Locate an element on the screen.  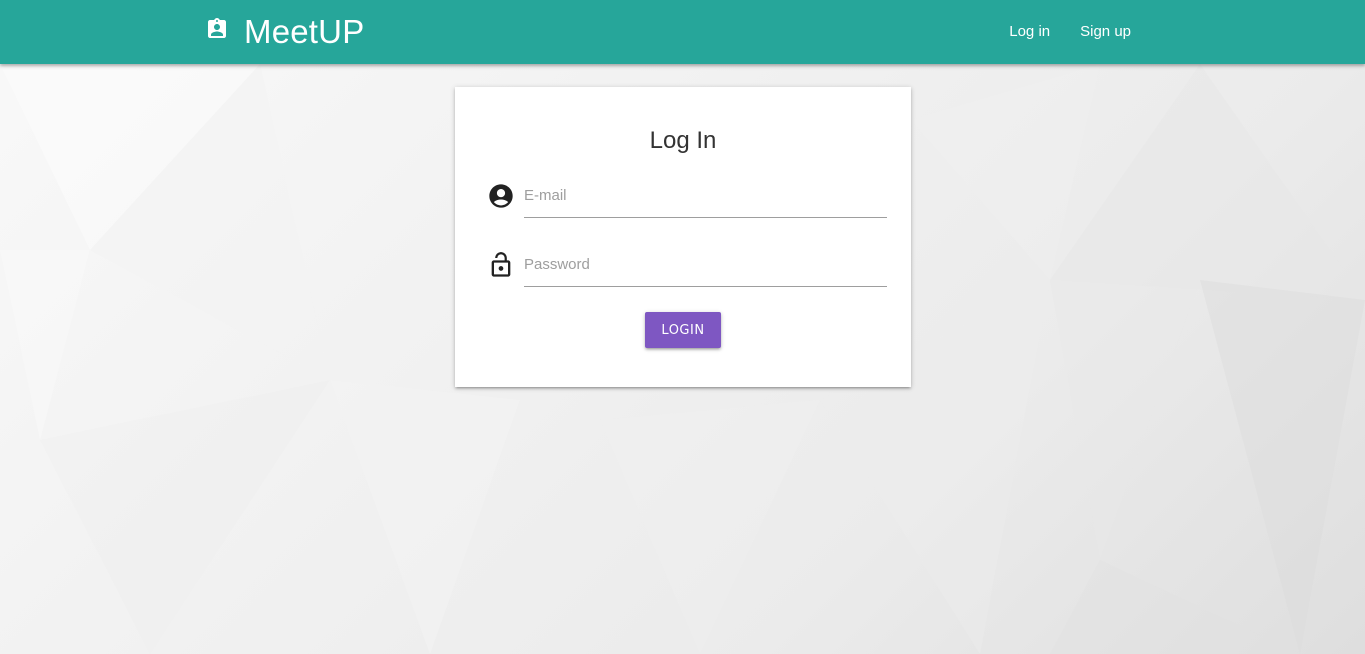
nav-login-link: Log in is located at coordinates (1029, 32).